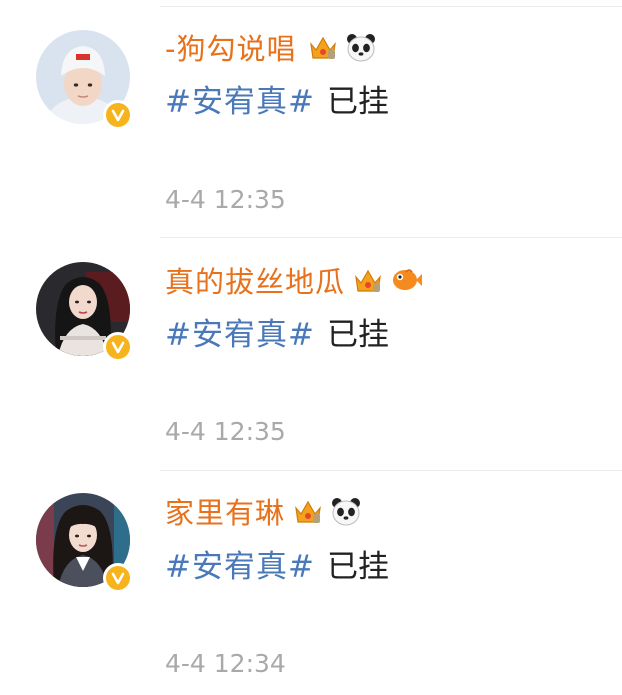 This screenshot has width=622, height=695. What do you see at coordinates (225, 511) in the screenshot?
I see `username: 家里有琳` at bounding box center [225, 511].